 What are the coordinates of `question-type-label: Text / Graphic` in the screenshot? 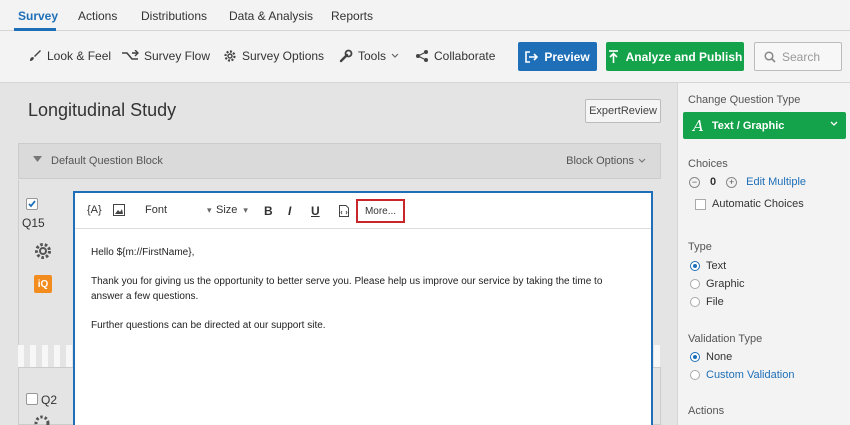 It's located at (748, 125).